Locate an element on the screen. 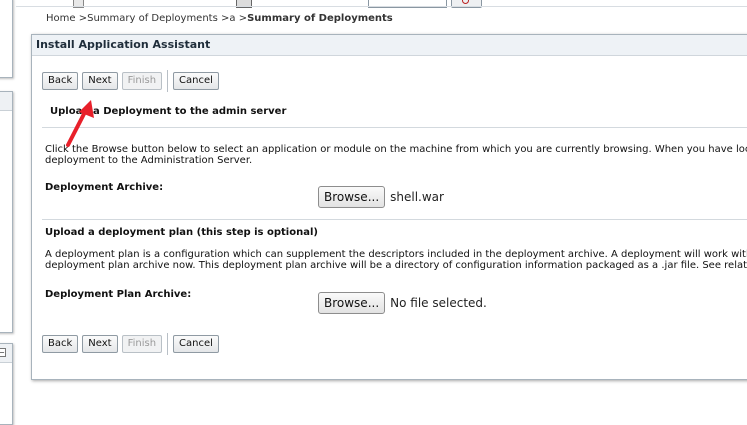  deployment-archive-field: Browse... shell.war is located at coordinates (381, 197).